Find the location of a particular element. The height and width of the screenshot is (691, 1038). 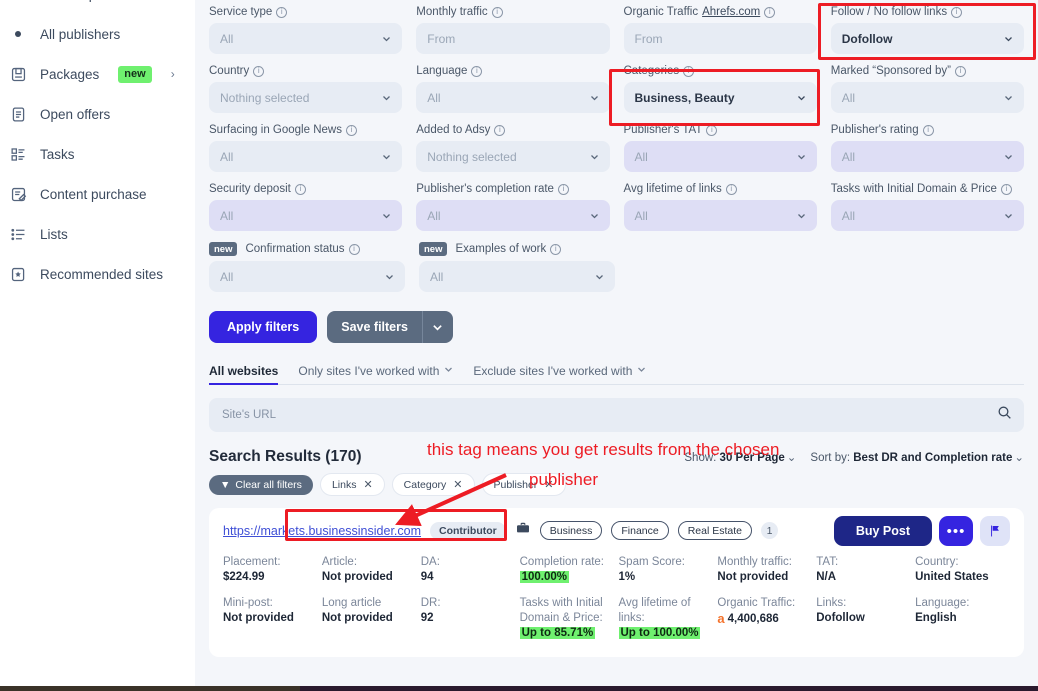

clear-all-filters-button: ▼ Clear all filters is located at coordinates (261, 484).